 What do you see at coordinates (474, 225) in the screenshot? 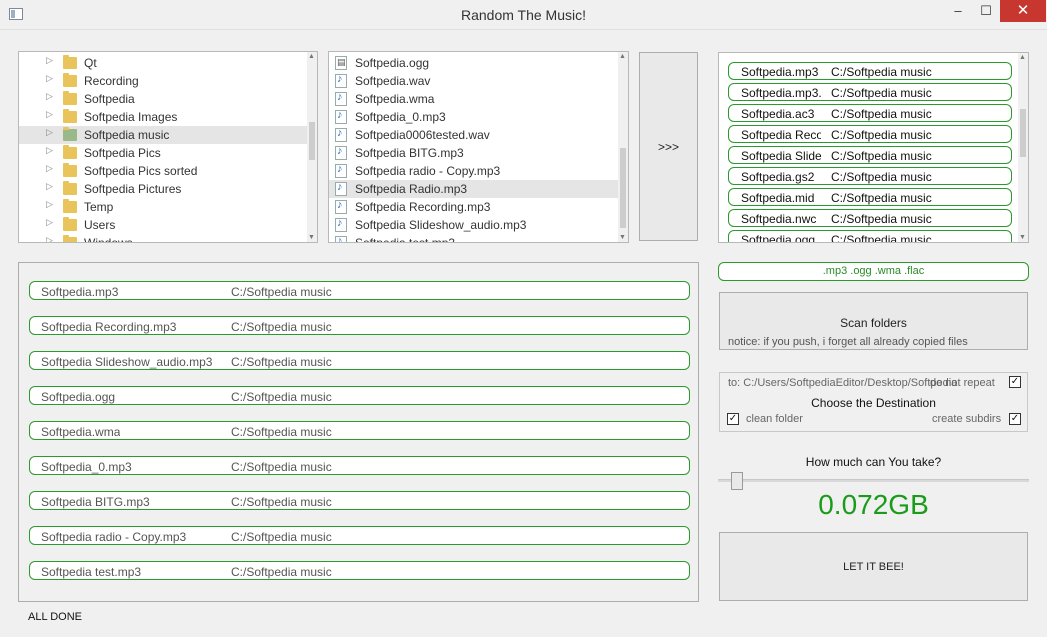
I see `file-item: Softpedia Slideshow_audio.mp3` at bounding box center [474, 225].